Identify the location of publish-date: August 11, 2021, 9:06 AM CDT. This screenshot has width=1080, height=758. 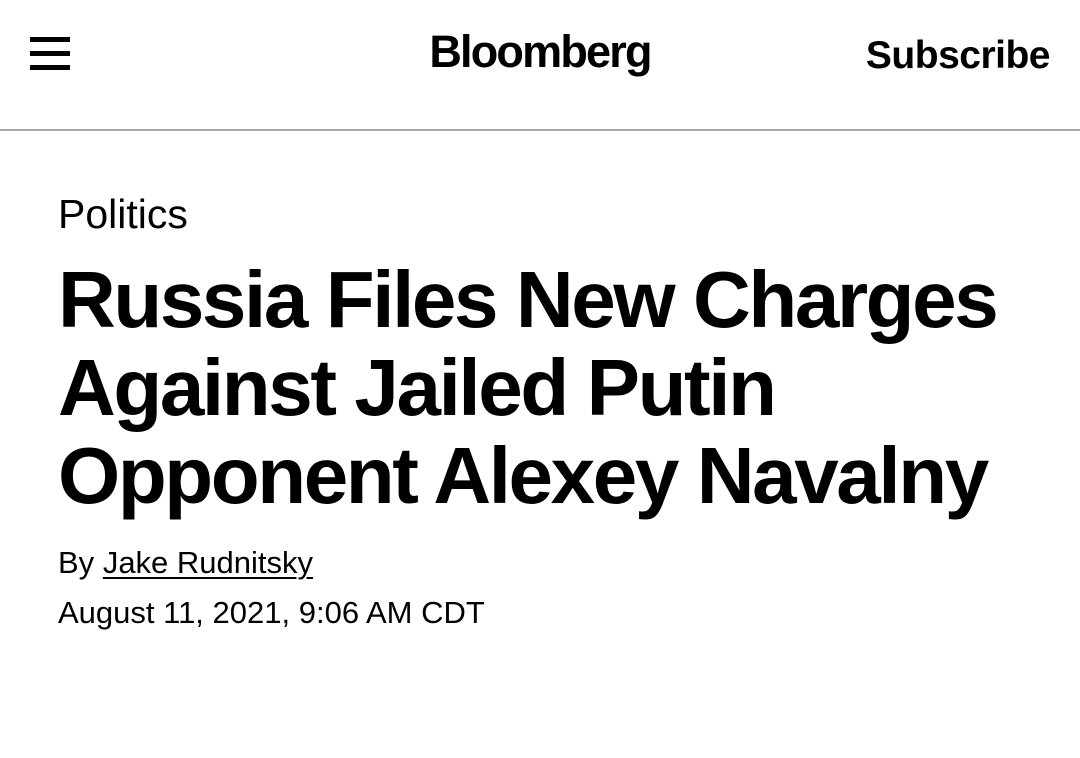
(271, 612).